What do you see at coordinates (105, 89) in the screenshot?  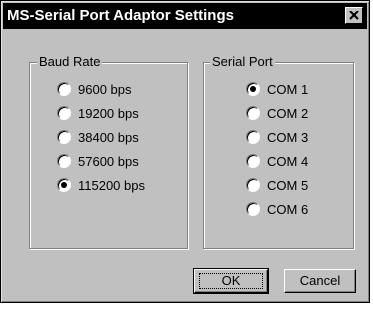 I see `baud-rate-option-label: 9600 bps` at bounding box center [105, 89].